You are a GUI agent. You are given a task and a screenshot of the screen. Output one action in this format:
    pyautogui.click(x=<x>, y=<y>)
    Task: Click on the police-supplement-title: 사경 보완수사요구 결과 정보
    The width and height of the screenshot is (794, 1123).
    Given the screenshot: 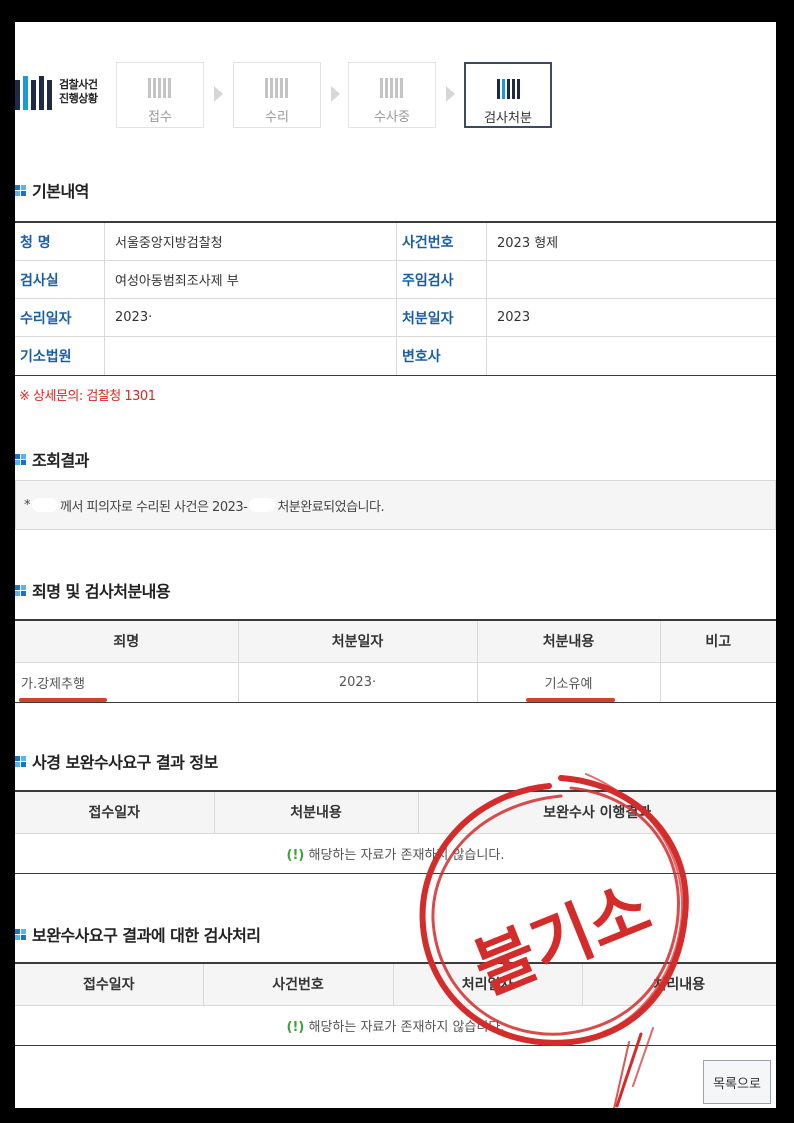 What is the action you would take?
    pyautogui.click(x=125, y=762)
    